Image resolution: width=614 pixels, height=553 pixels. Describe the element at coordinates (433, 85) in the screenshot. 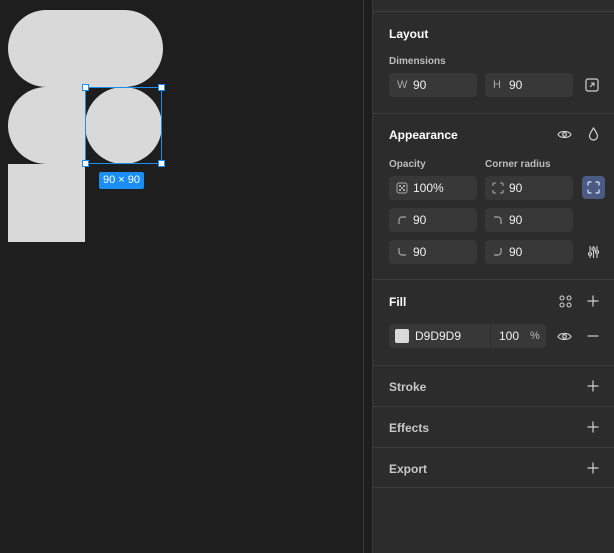

I see `width-field: W 90` at that location.